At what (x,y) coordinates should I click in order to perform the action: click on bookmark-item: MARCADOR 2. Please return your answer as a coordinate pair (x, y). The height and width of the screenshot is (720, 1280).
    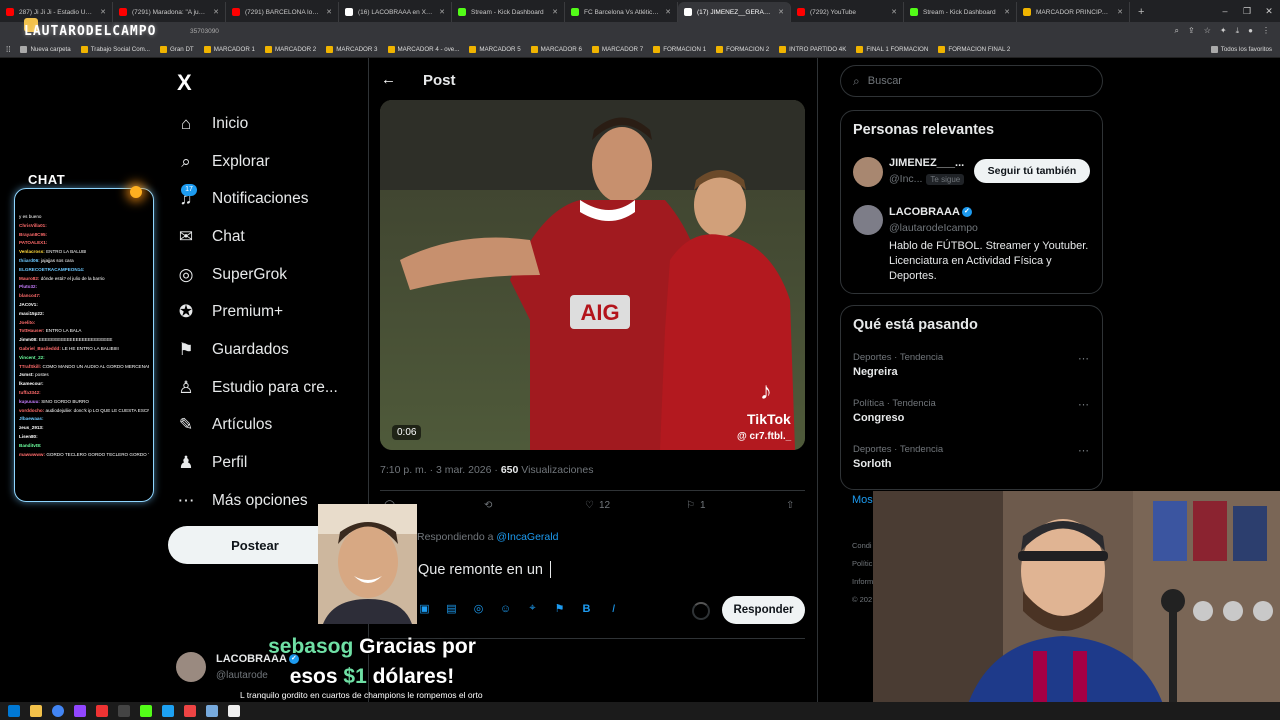
    Looking at the image, I should click on (290, 49).